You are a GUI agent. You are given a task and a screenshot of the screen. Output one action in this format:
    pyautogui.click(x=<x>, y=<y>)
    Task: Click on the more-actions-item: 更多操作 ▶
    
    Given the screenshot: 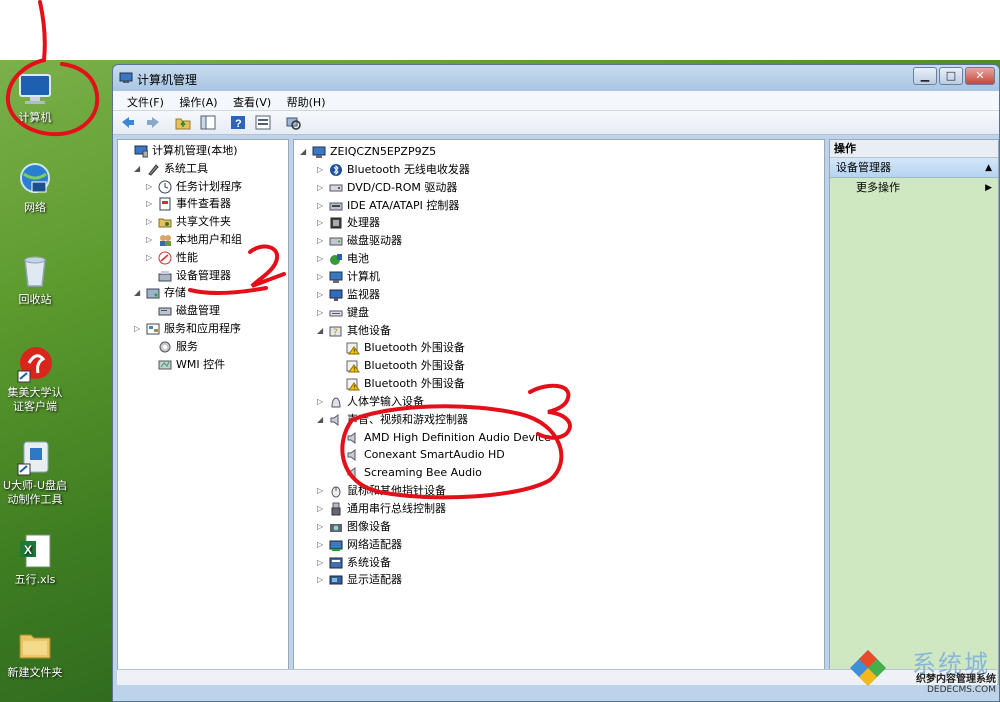 What is the action you would take?
    pyautogui.click(x=914, y=188)
    